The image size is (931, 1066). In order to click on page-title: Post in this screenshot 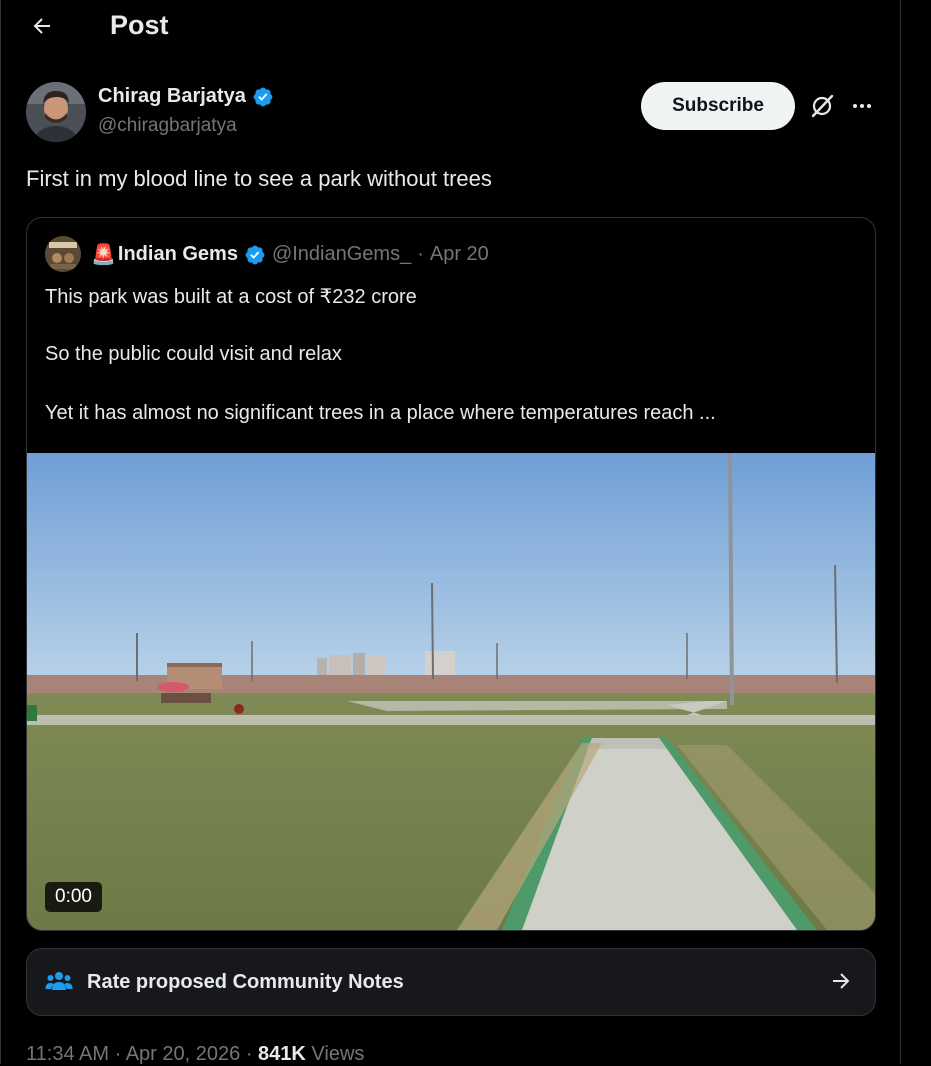, I will do `click(139, 25)`.